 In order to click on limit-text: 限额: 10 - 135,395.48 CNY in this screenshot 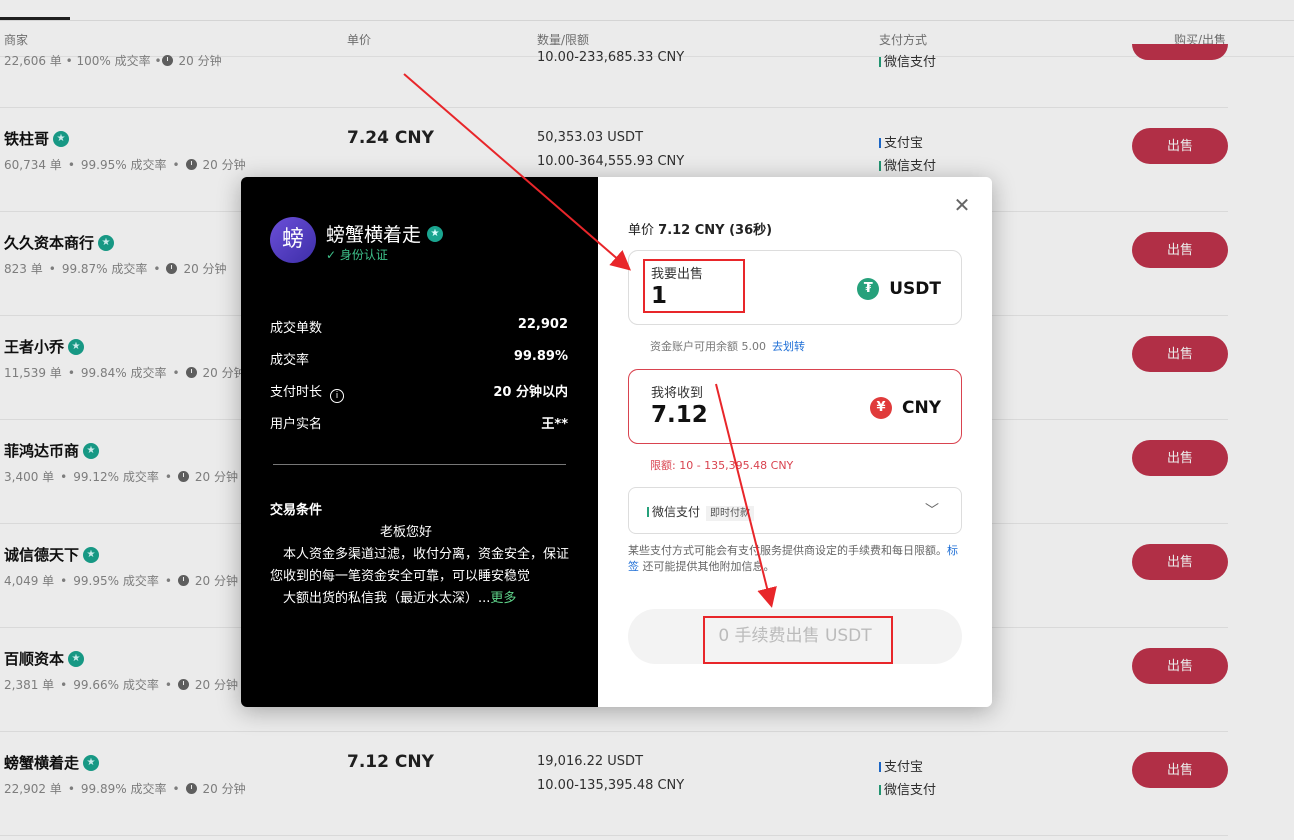, I will do `click(722, 465)`.